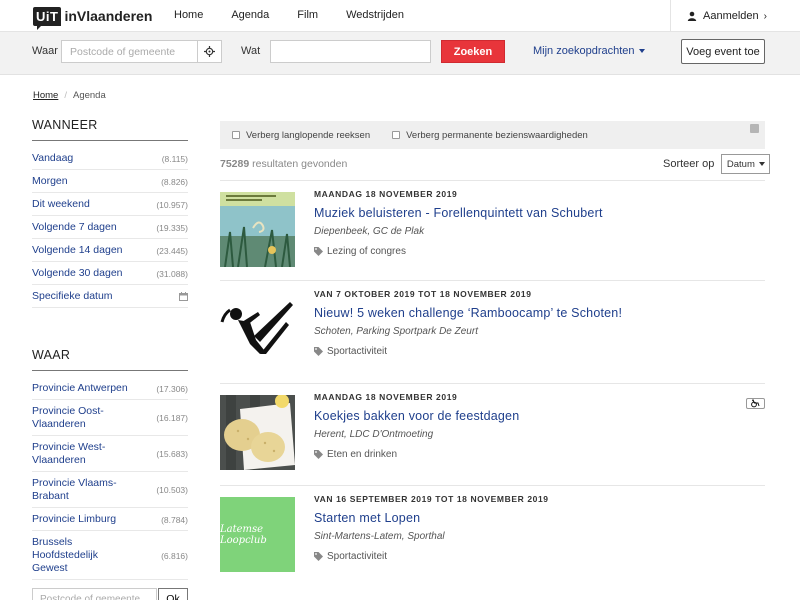  I want to click on hide-long-series-checkbox, so click(236, 135).